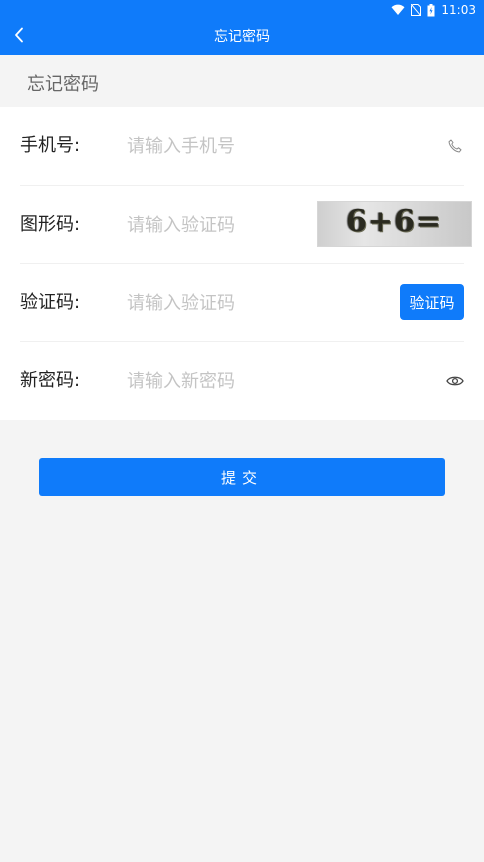 This screenshot has height=862, width=484. I want to click on page-title: 忘记密码, so click(242, 37).